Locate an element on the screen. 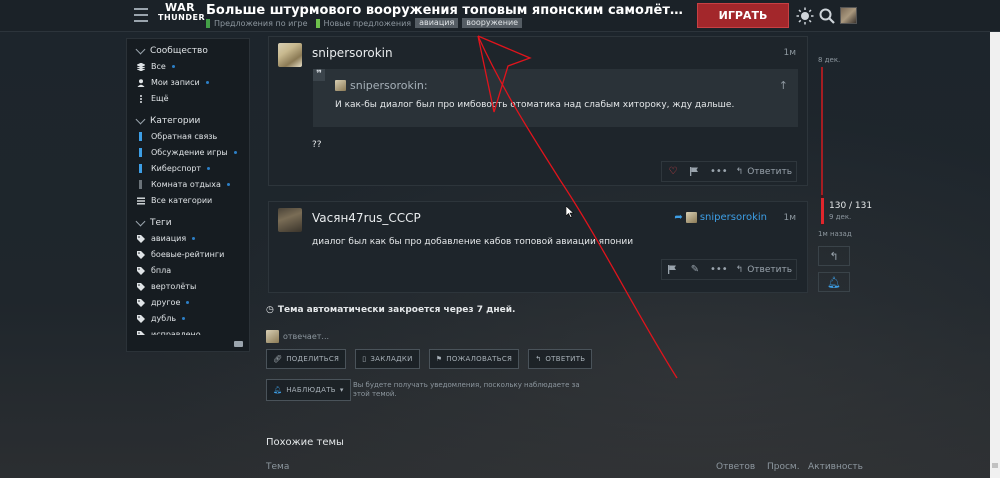 The height and width of the screenshot is (478, 1000). post-username: Vacян47rus_CCCP is located at coordinates (366, 218).